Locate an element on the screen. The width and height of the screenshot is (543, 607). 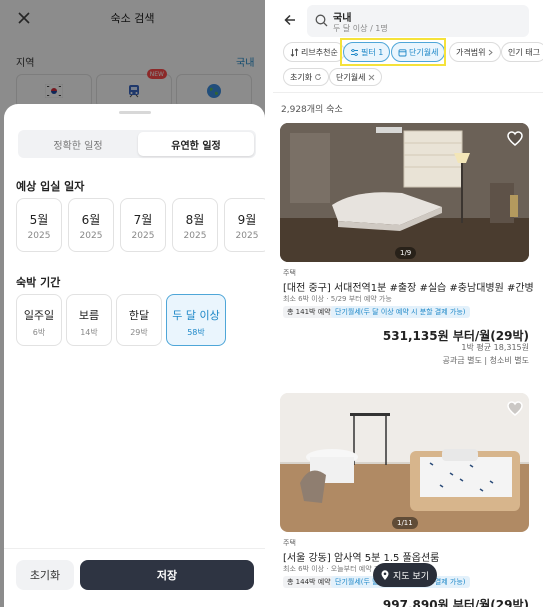
extra-fees: 공과금 별도 | 청소비 별도 is located at coordinates (485, 360).